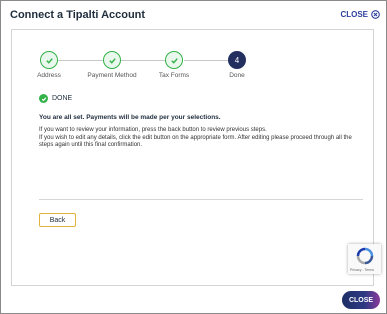 This screenshot has width=387, height=314. Describe the element at coordinates (365, 256) in the screenshot. I see `recaptcha-icon` at that location.